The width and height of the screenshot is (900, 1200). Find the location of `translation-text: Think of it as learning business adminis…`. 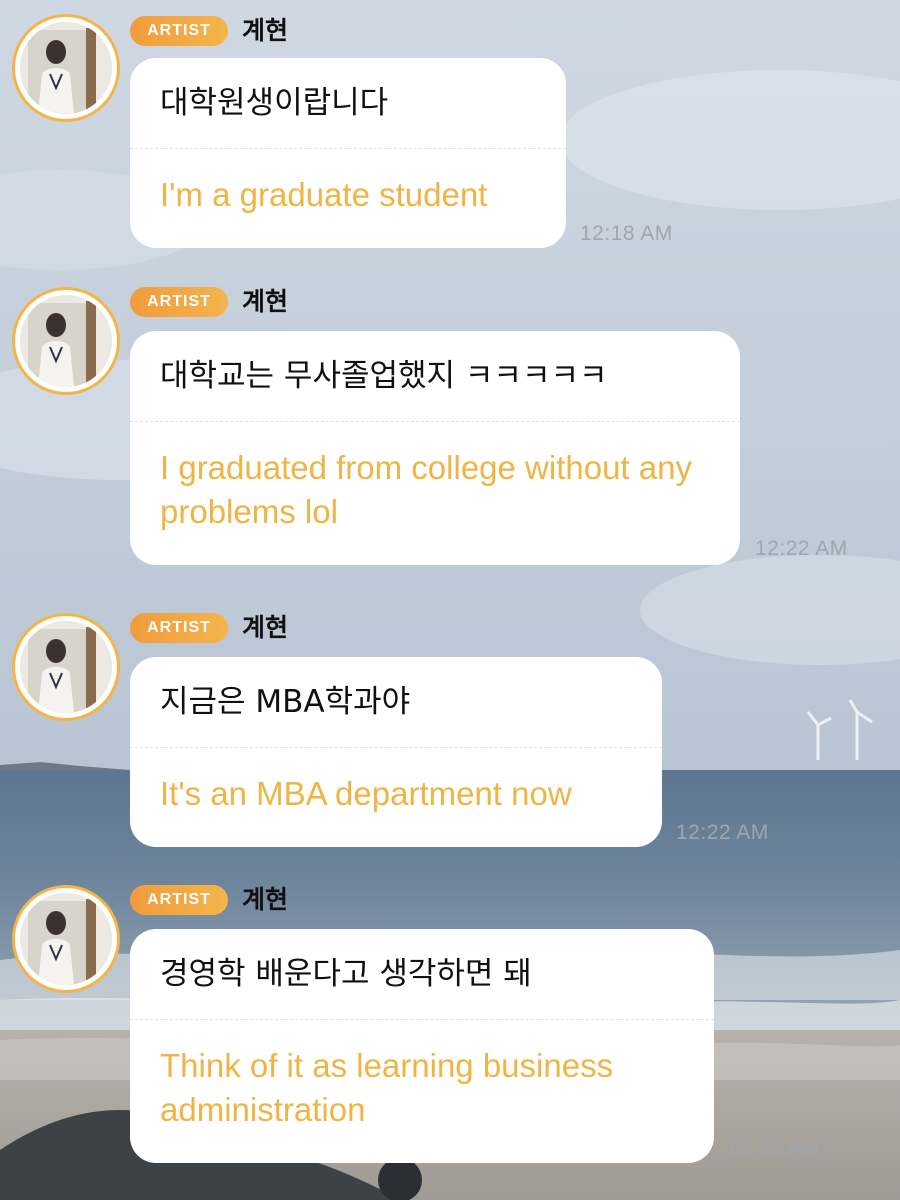

translation-text: Think of it as learning business adminis… is located at coordinates (387, 1087).